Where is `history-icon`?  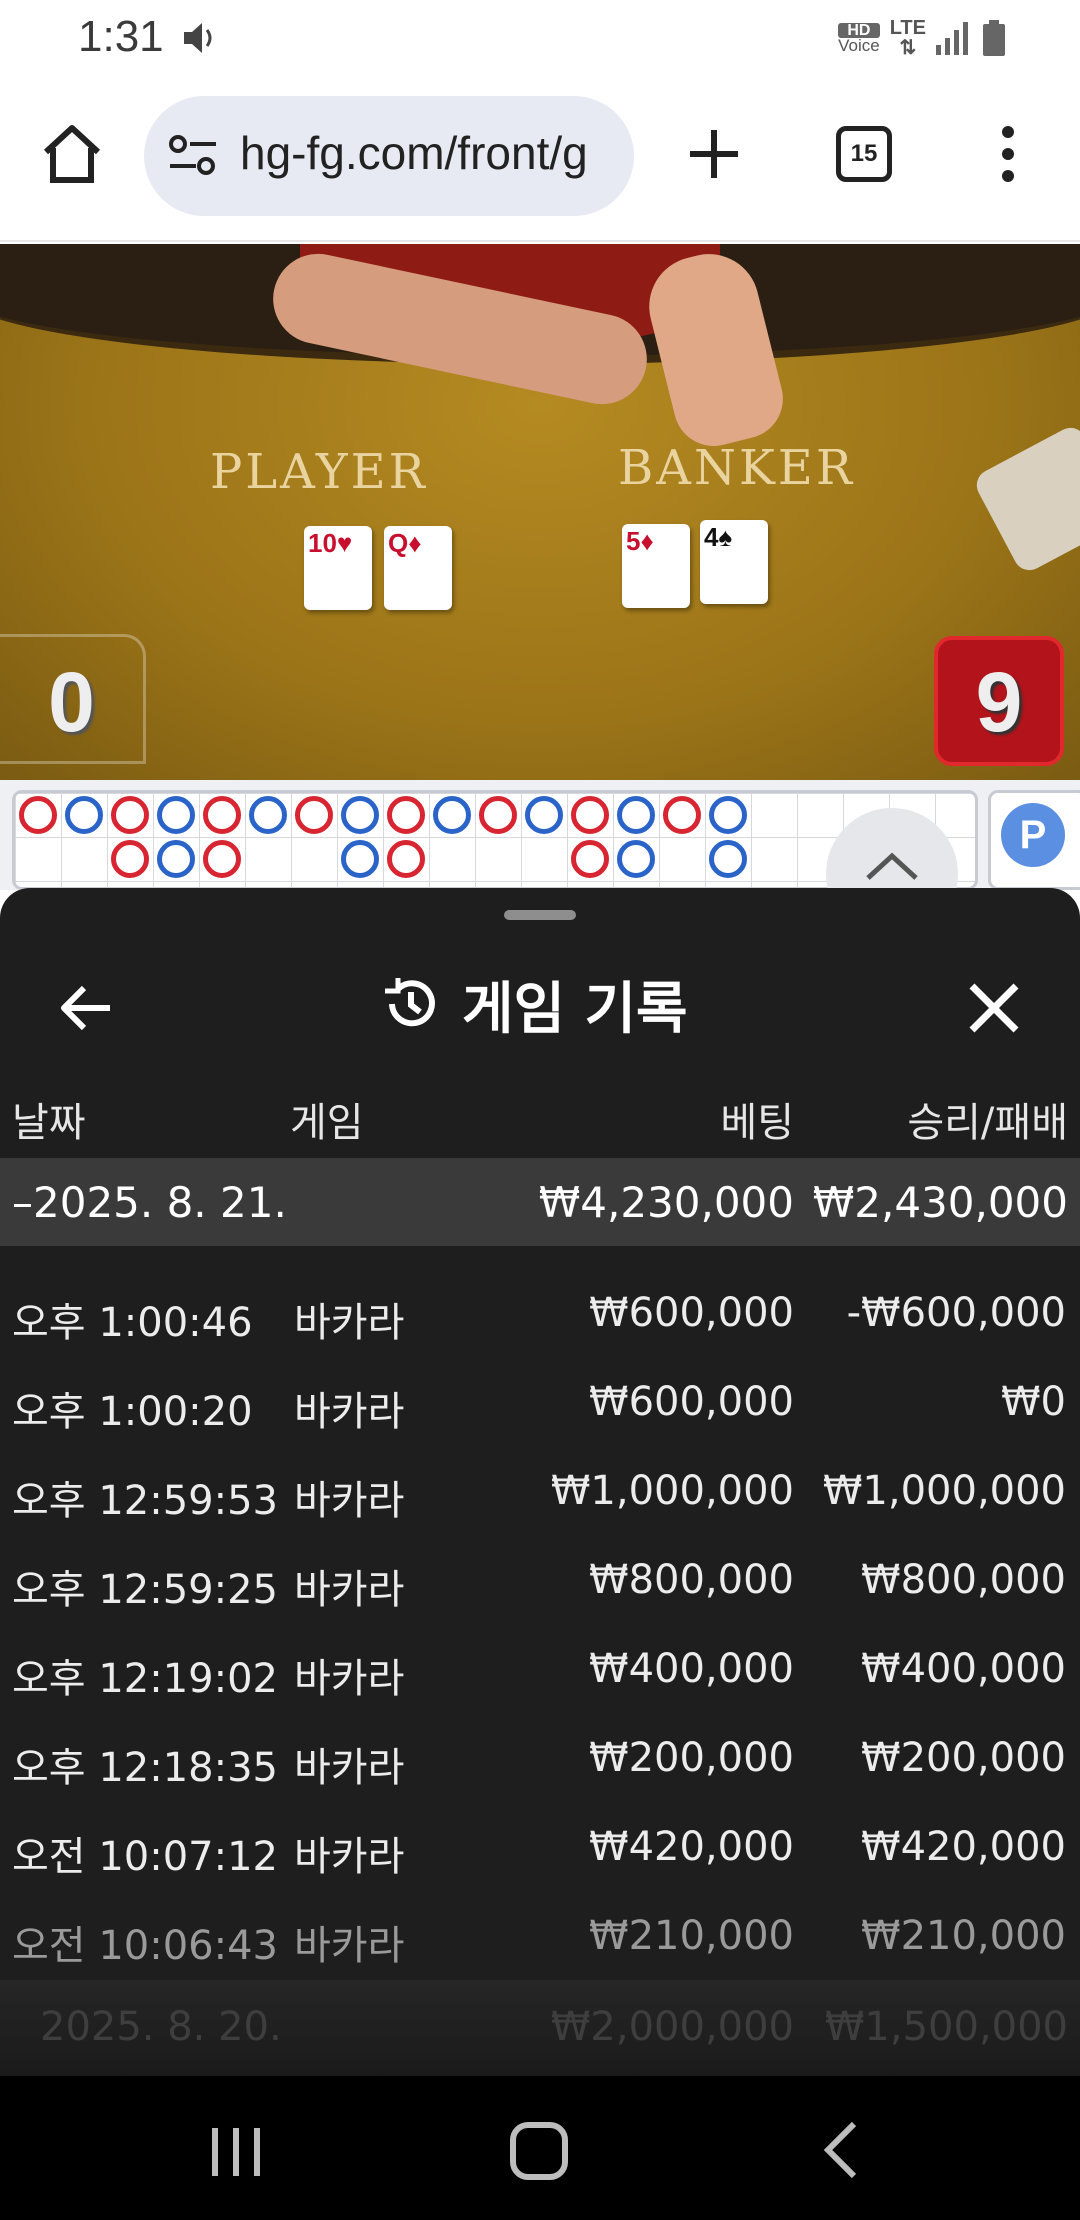 history-icon is located at coordinates (410, 1002).